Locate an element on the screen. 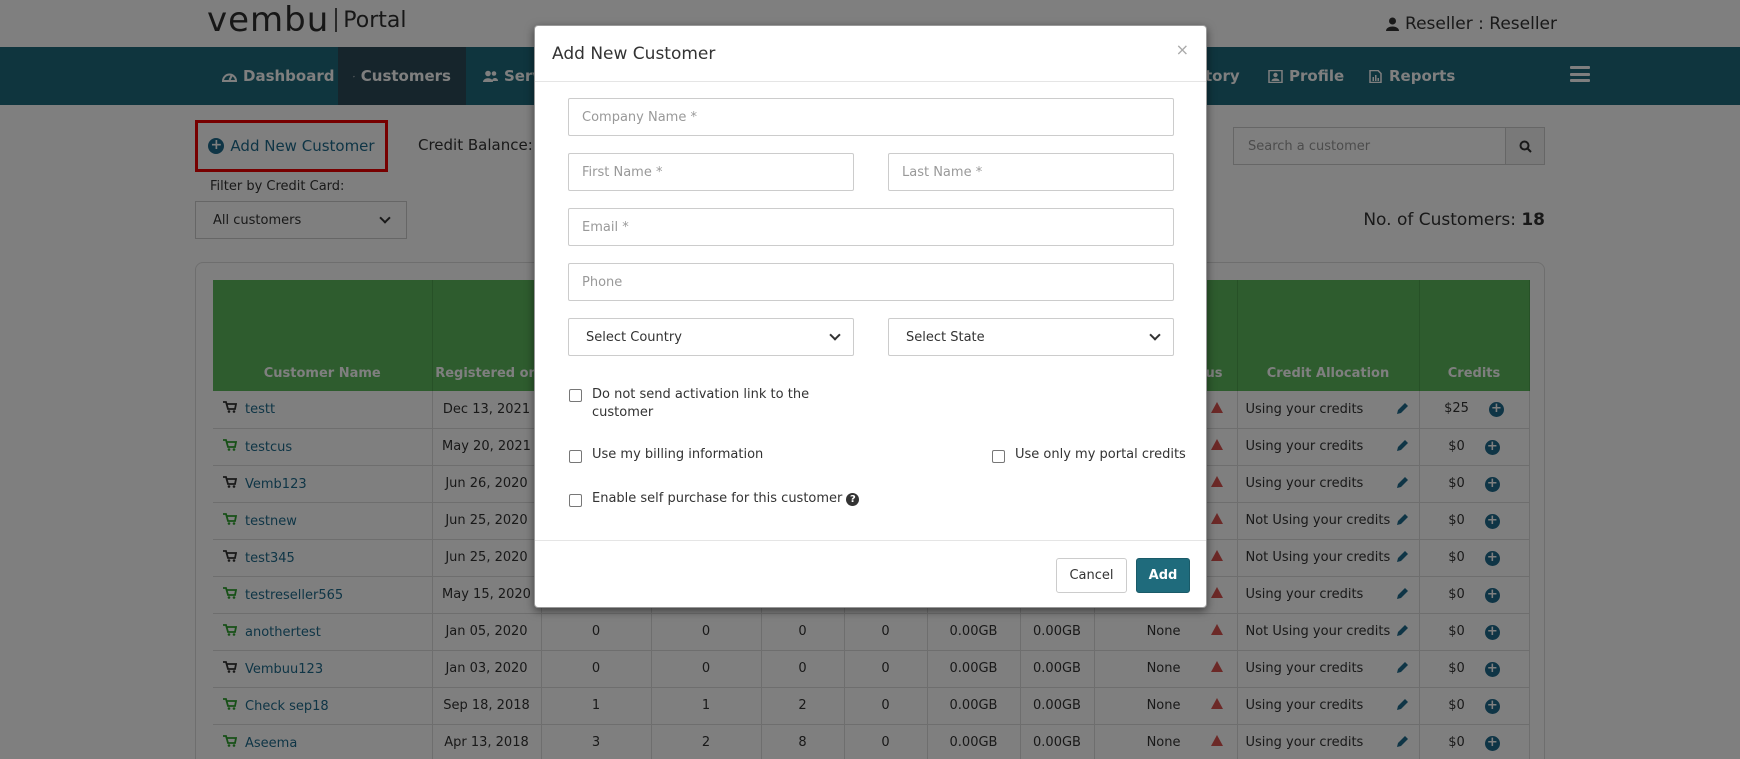  cancel-button: Cancel is located at coordinates (1091, 575).